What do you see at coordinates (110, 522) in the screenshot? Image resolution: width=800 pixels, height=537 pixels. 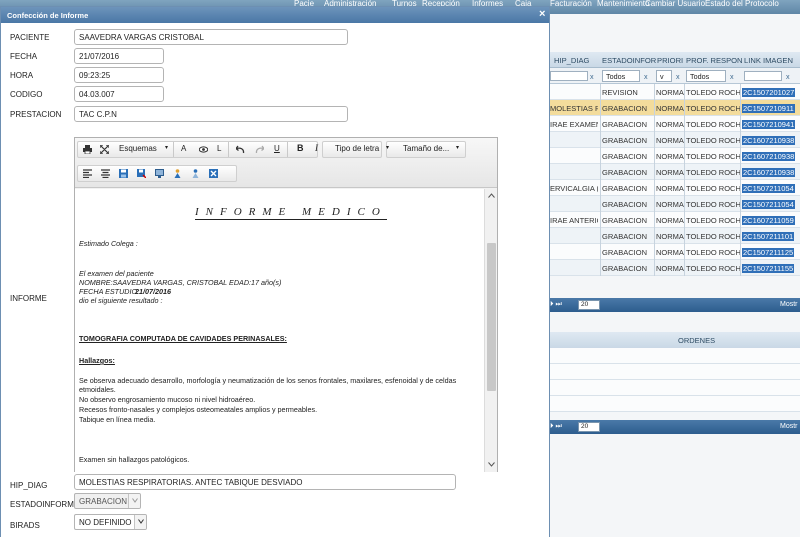 I see `birads-select: NO DEFINIDO` at bounding box center [110, 522].